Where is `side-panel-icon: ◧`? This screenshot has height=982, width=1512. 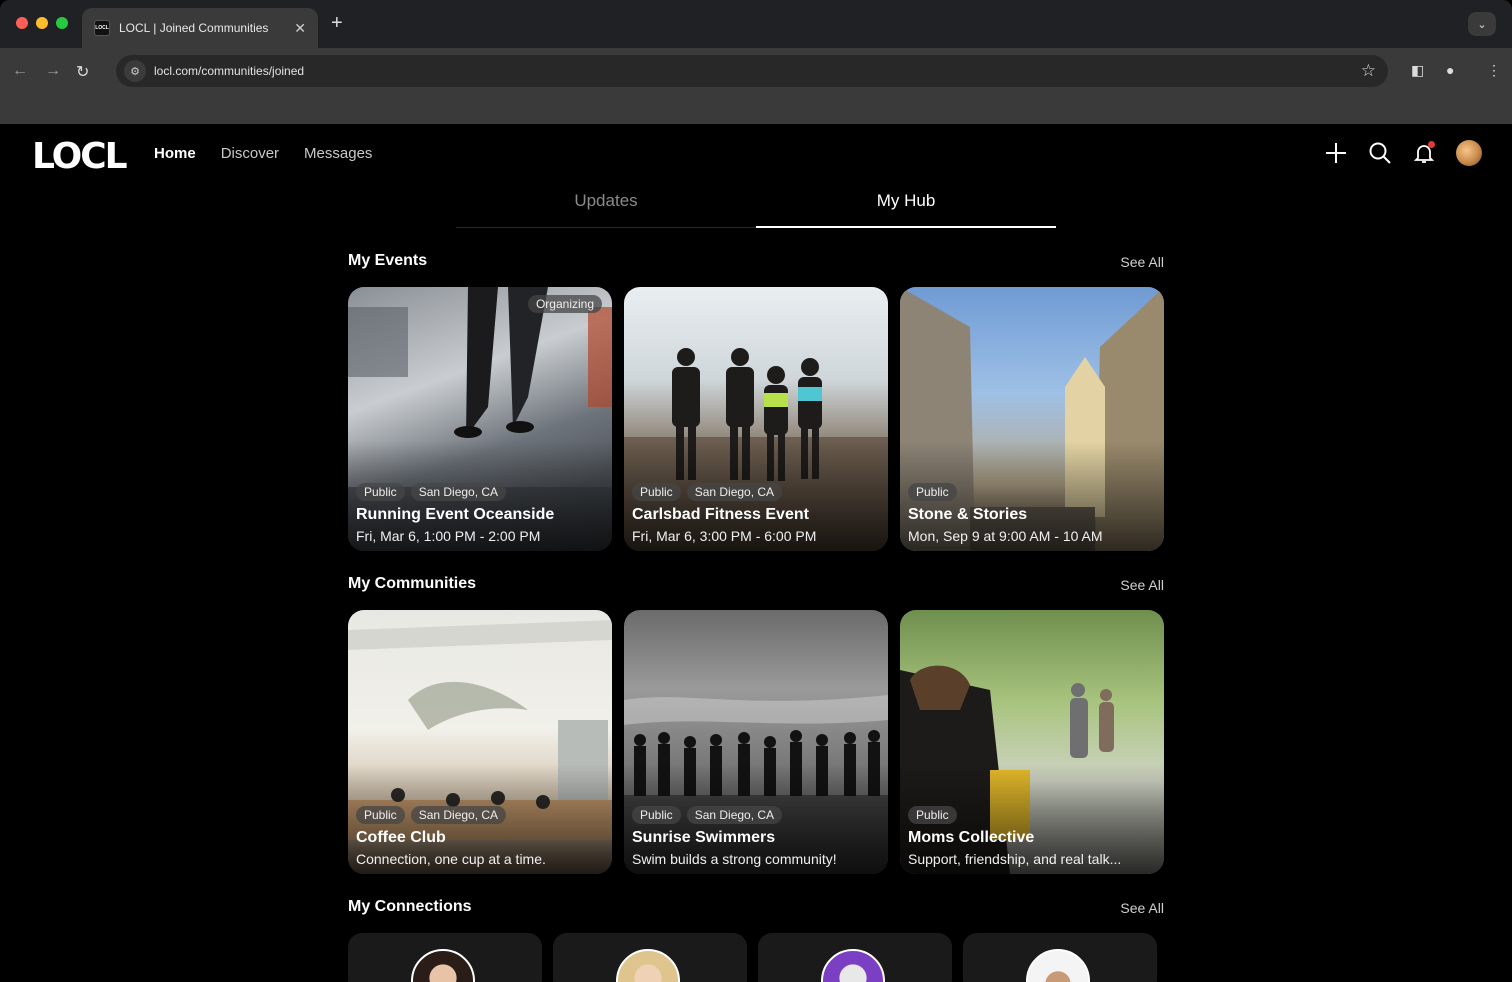
side-panel-icon: ◧ is located at coordinates (1417, 70).